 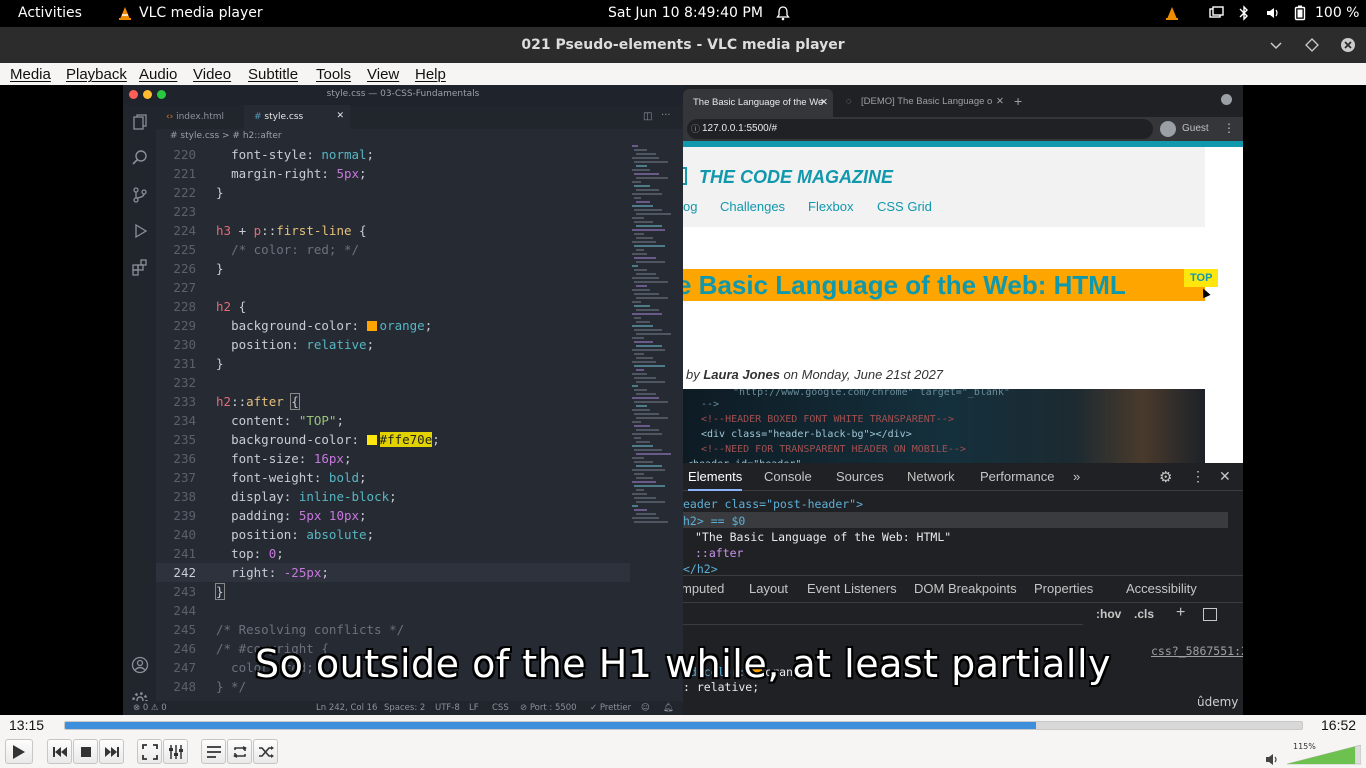 I want to click on shuffle-button, so click(x=265, y=751).